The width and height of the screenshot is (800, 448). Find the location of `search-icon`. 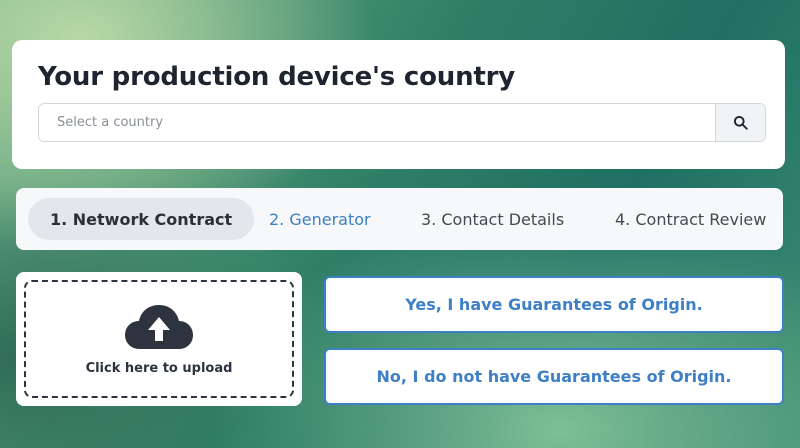

search-icon is located at coordinates (740, 122).